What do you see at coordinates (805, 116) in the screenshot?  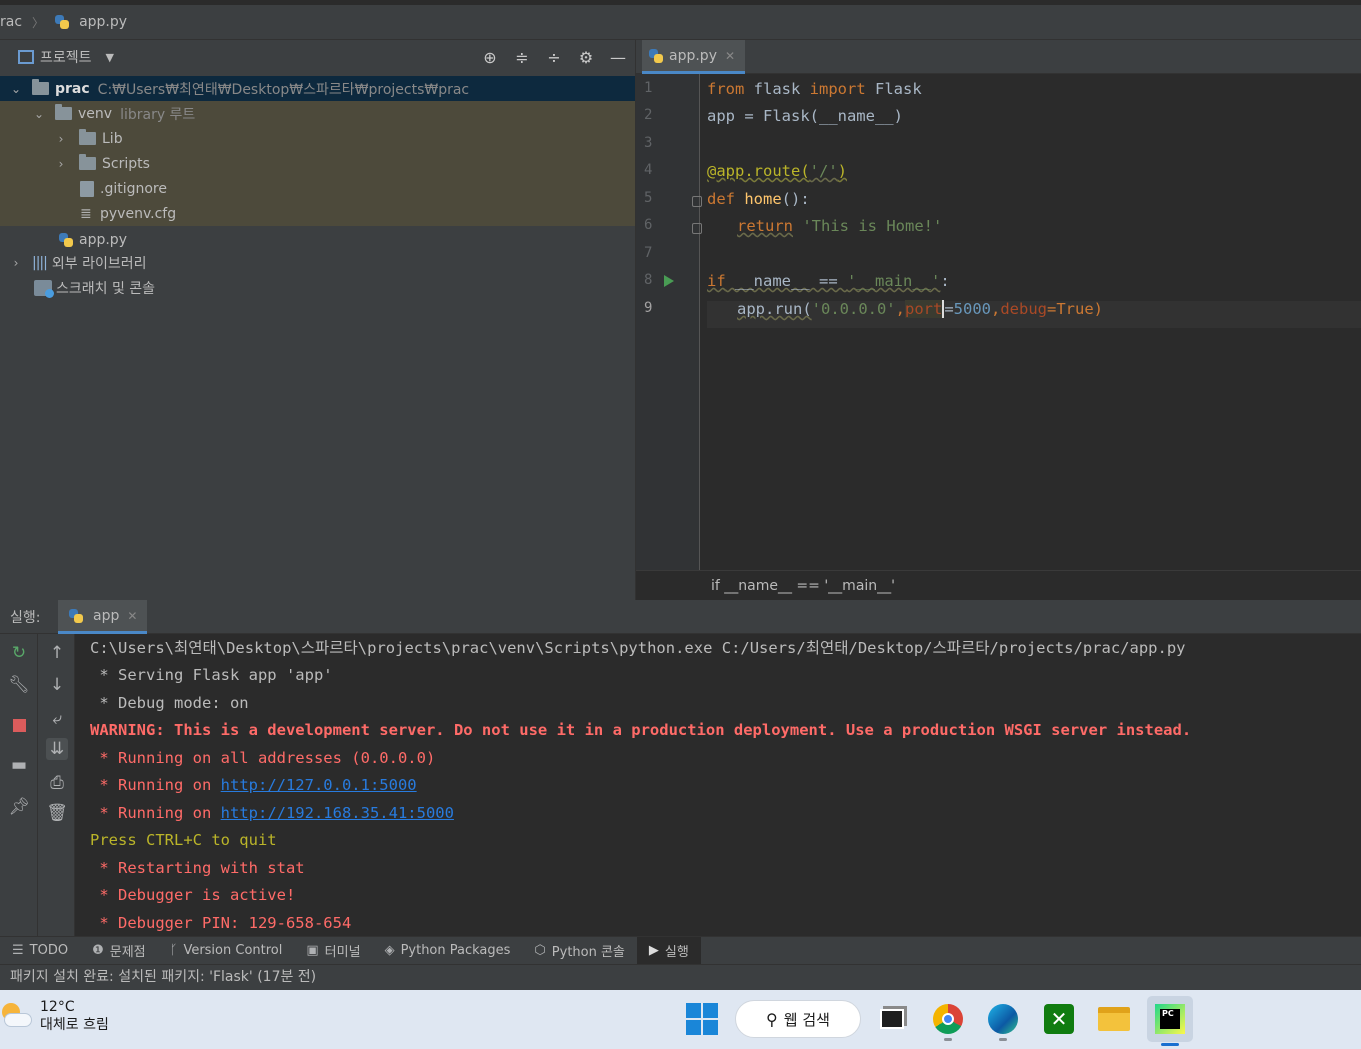 I see `code-line-2: app = Flask(__name__)` at bounding box center [805, 116].